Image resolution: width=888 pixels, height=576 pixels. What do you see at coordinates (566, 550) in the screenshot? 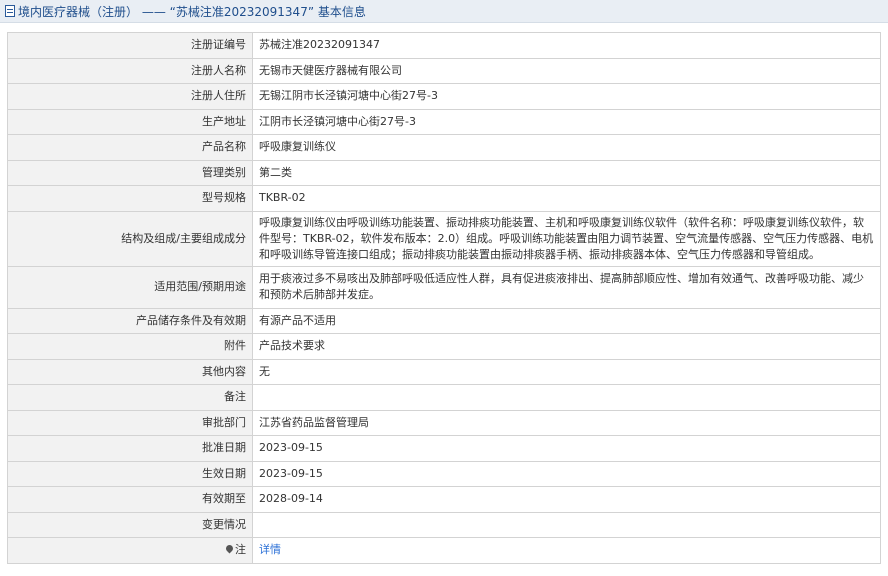
I see `note-value-cell: 详情` at bounding box center [566, 550].